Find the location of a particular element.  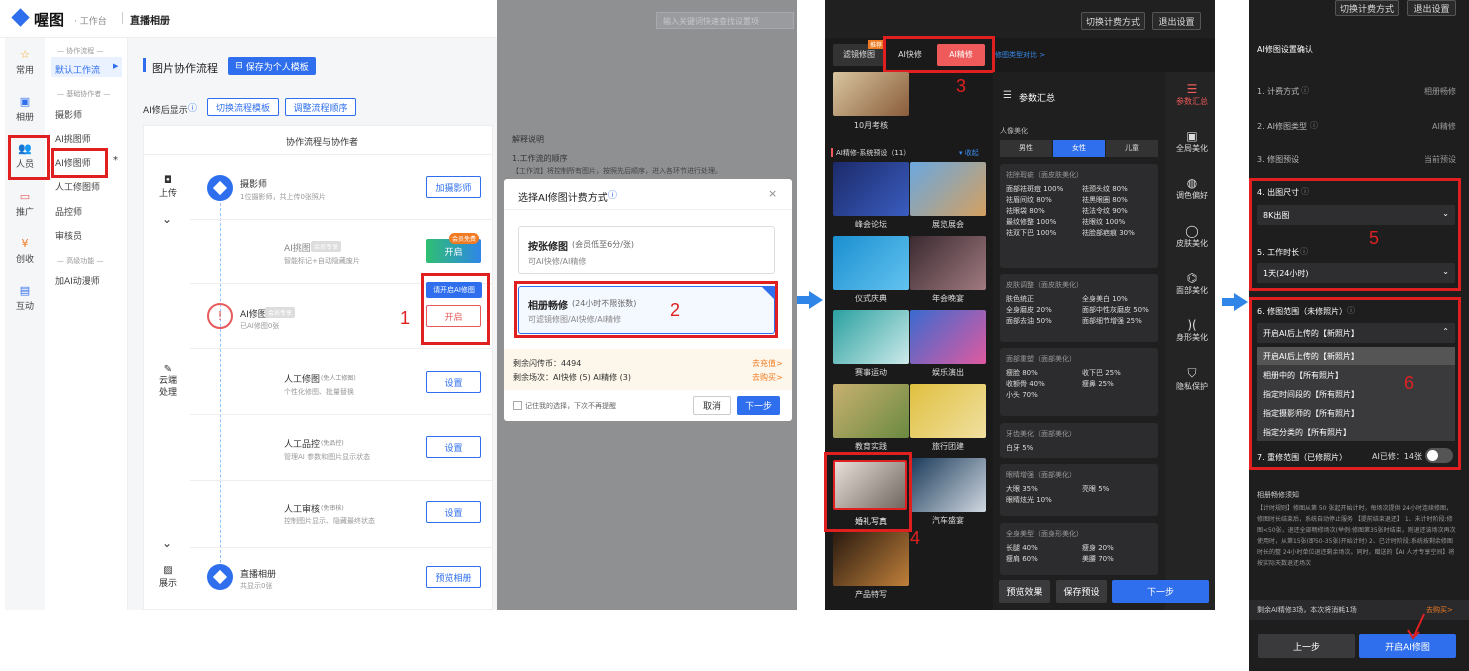

setting-value: AI精修 is located at coordinates (1444, 126).